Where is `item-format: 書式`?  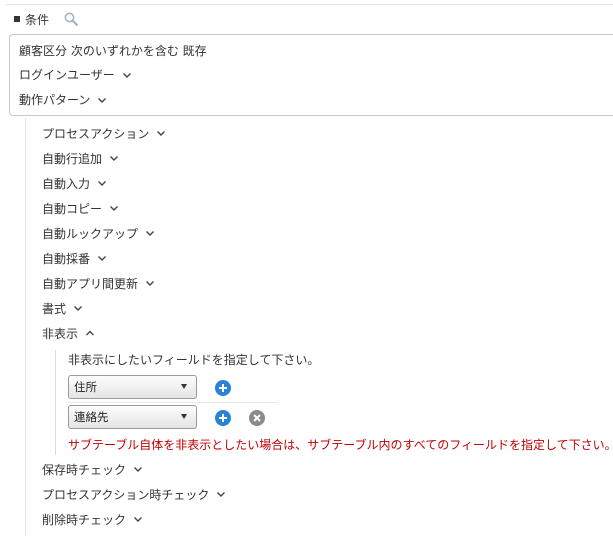
item-format: 書式 is located at coordinates (63, 308).